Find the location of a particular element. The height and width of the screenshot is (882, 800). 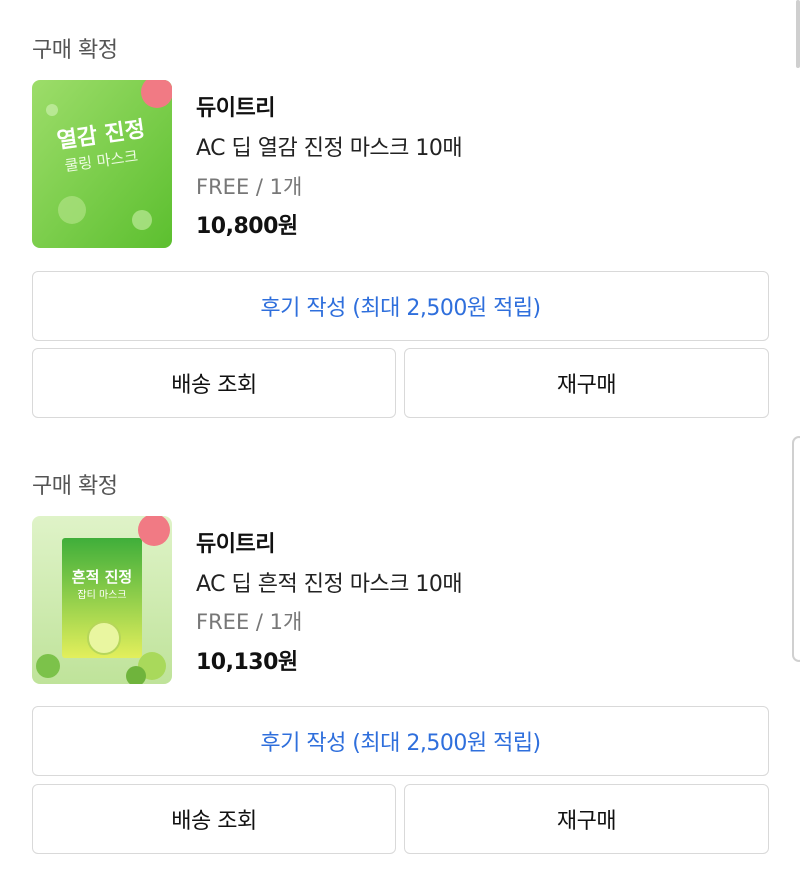

cooling-mask-product-image: 열감 진정 쿨링 마스크 is located at coordinates (102, 164).